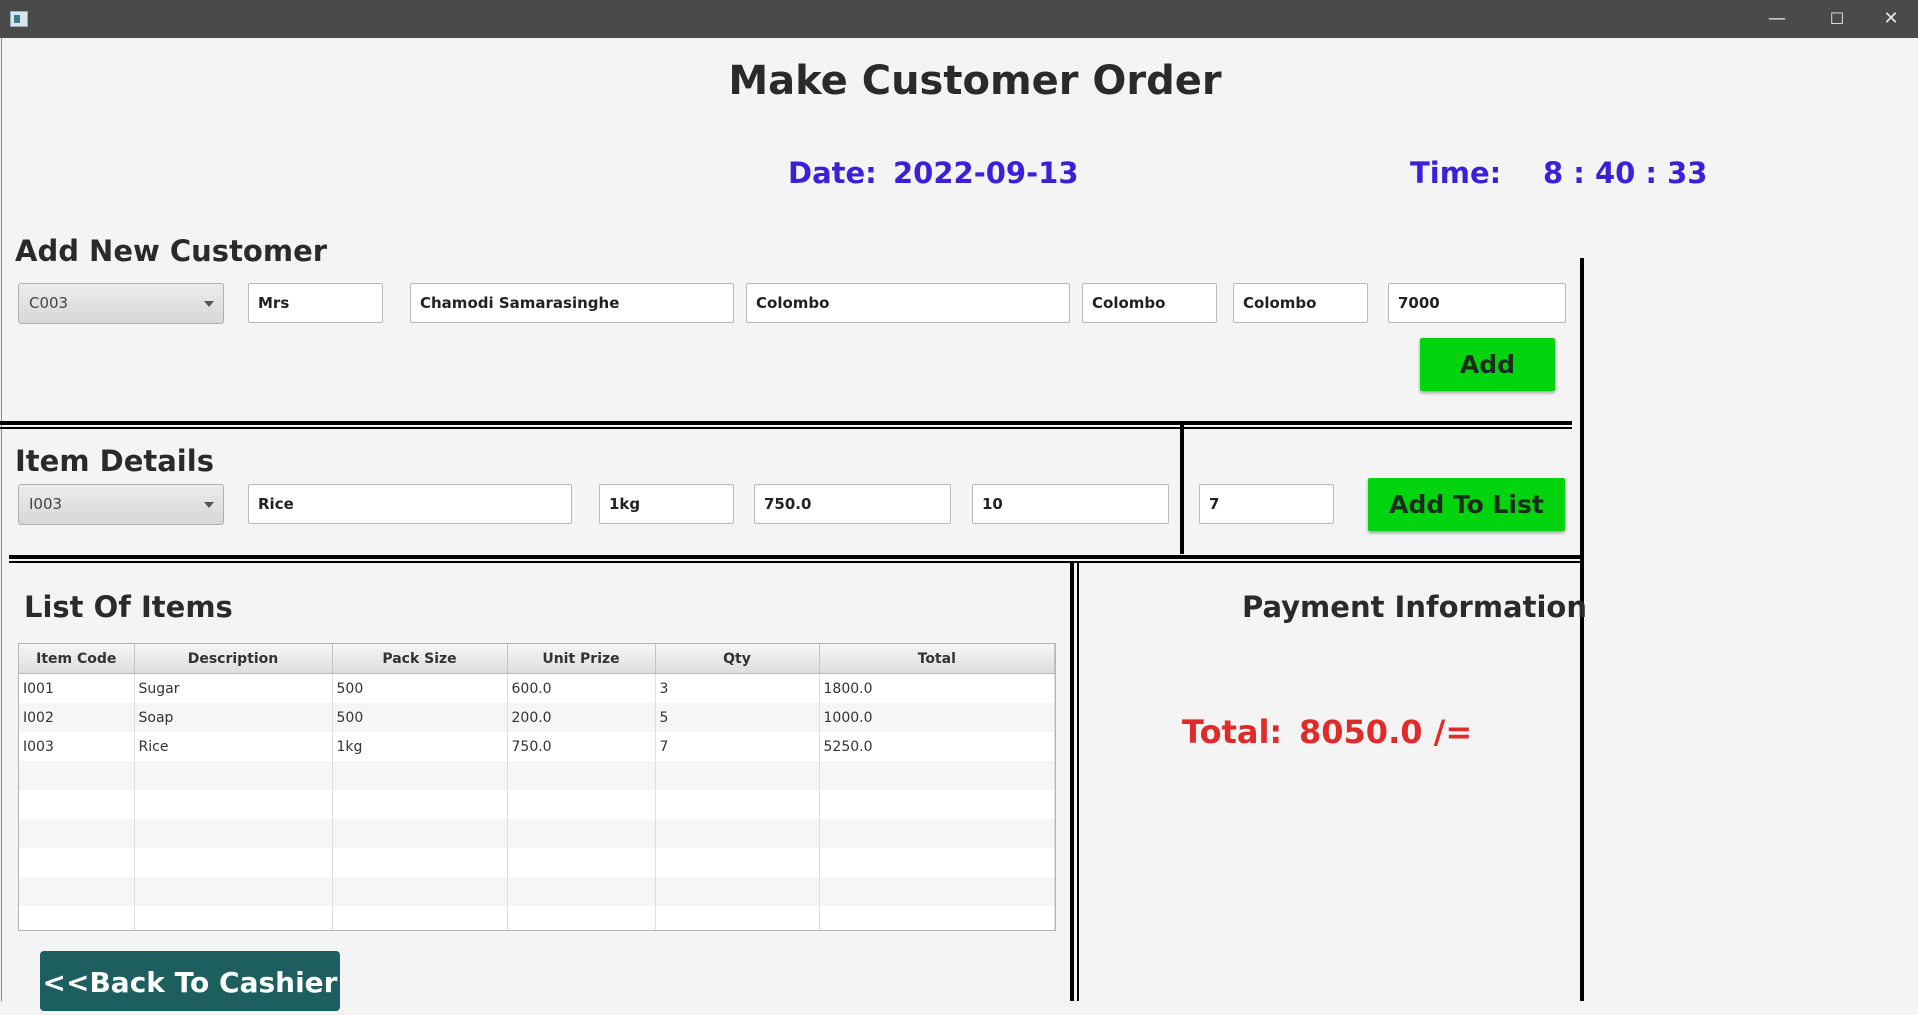 The height and width of the screenshot is (1015, 1918). Describe the element at coordinates (171, 251) in the screenshot. I see `add-customer-heading: Add New Customer` at that location.